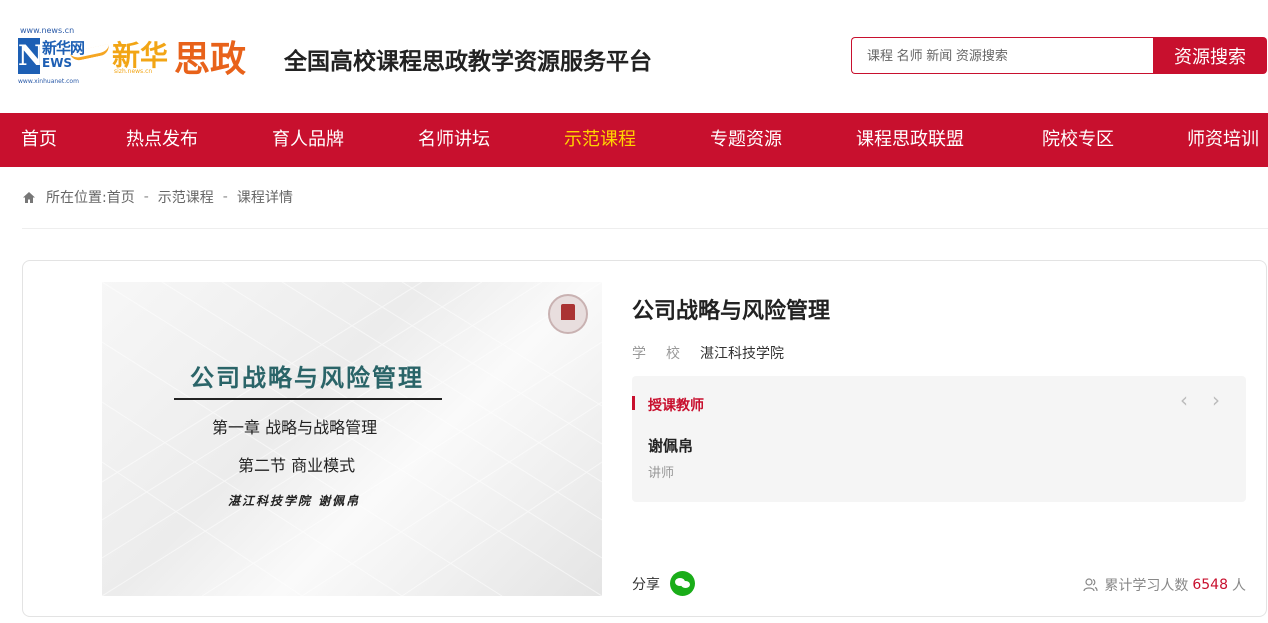 This screenshot has height=623, width=1268. What do you see at coordinates (663, 583) in the screenshot?
I see `share-row: 分享` at bounding box center [663, 583].